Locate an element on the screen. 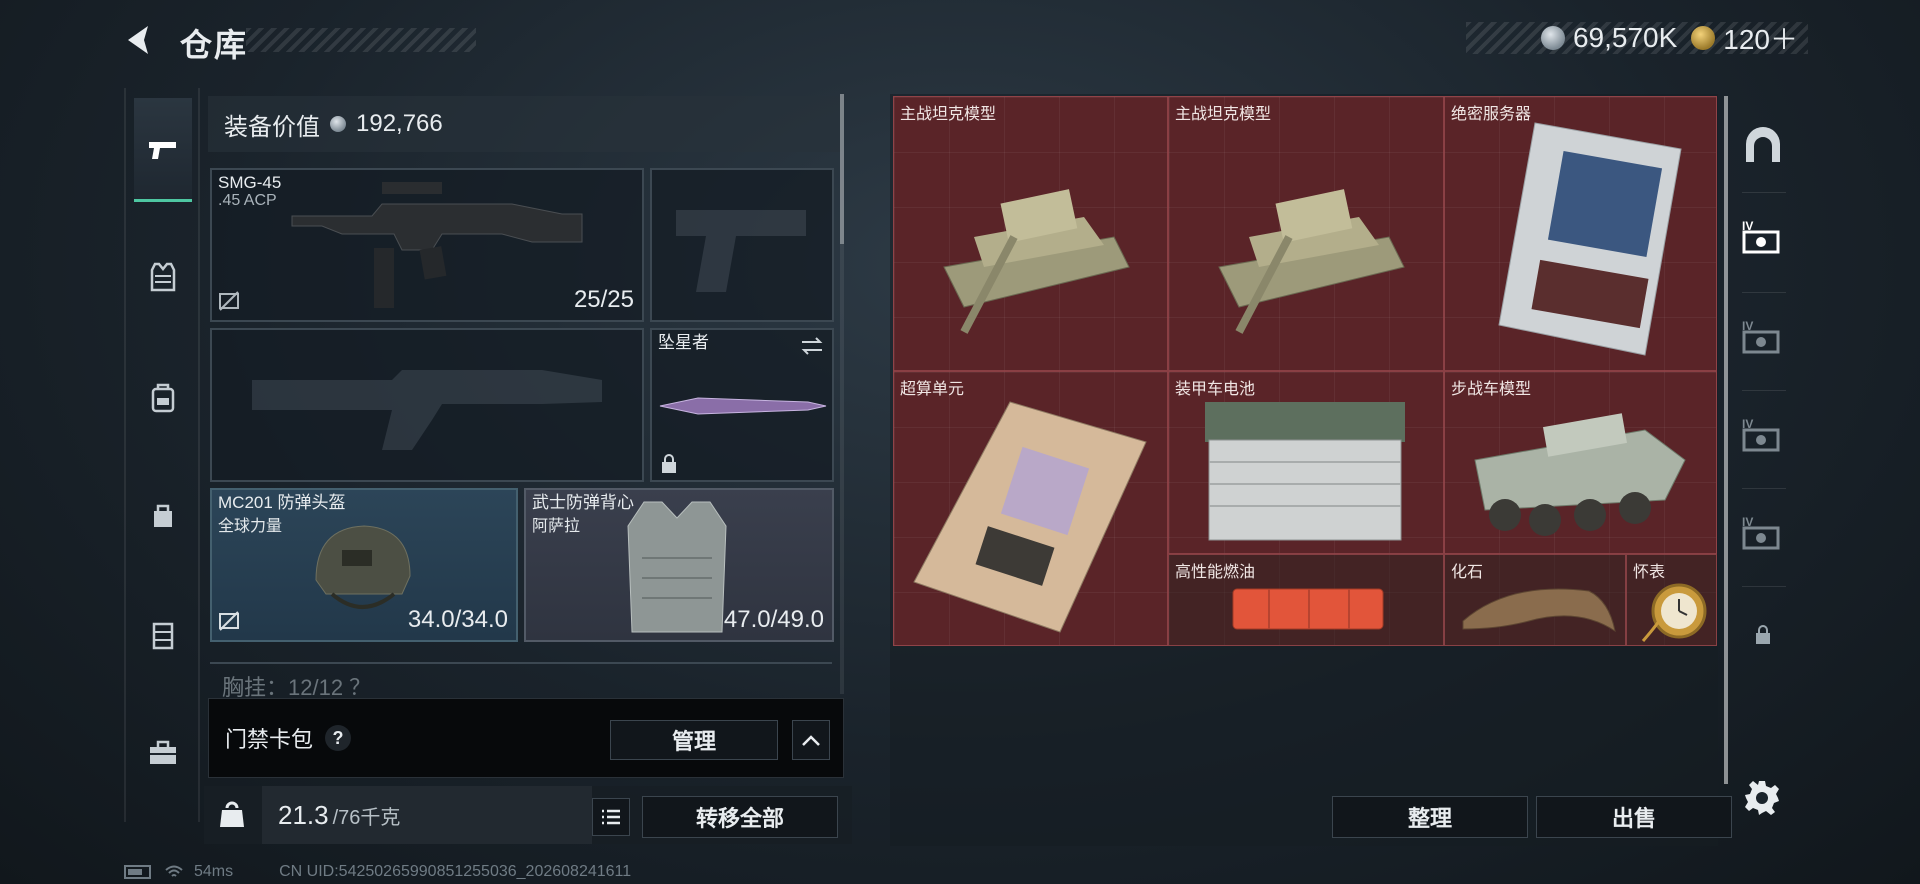 The width and height of the screenshot is (1920, 884). vest-icon is located at coordinates (163, 277).